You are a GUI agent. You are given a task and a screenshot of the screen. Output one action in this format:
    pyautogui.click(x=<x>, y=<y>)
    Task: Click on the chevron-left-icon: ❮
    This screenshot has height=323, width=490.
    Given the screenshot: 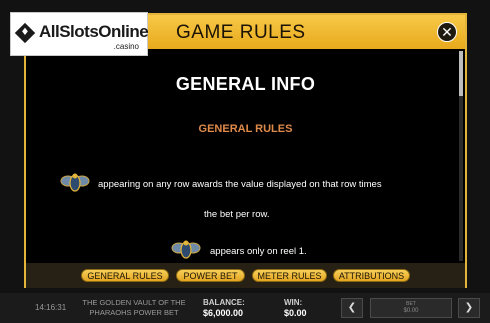 What is the action you would take?
    pyautogui.click(x=352, y=307)
    